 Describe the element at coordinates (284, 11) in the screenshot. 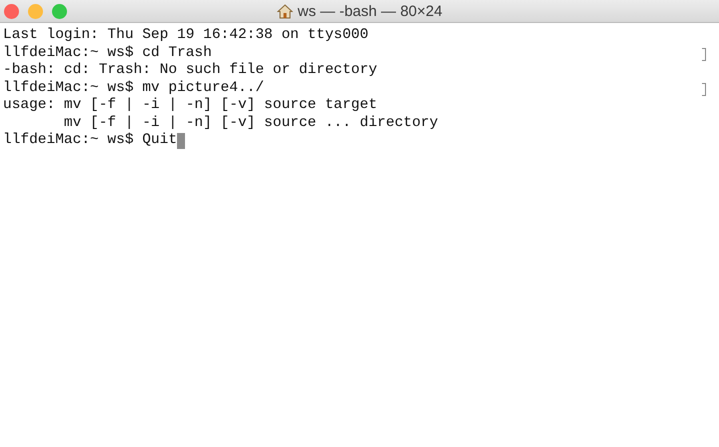

I see `house-icon` at that location.